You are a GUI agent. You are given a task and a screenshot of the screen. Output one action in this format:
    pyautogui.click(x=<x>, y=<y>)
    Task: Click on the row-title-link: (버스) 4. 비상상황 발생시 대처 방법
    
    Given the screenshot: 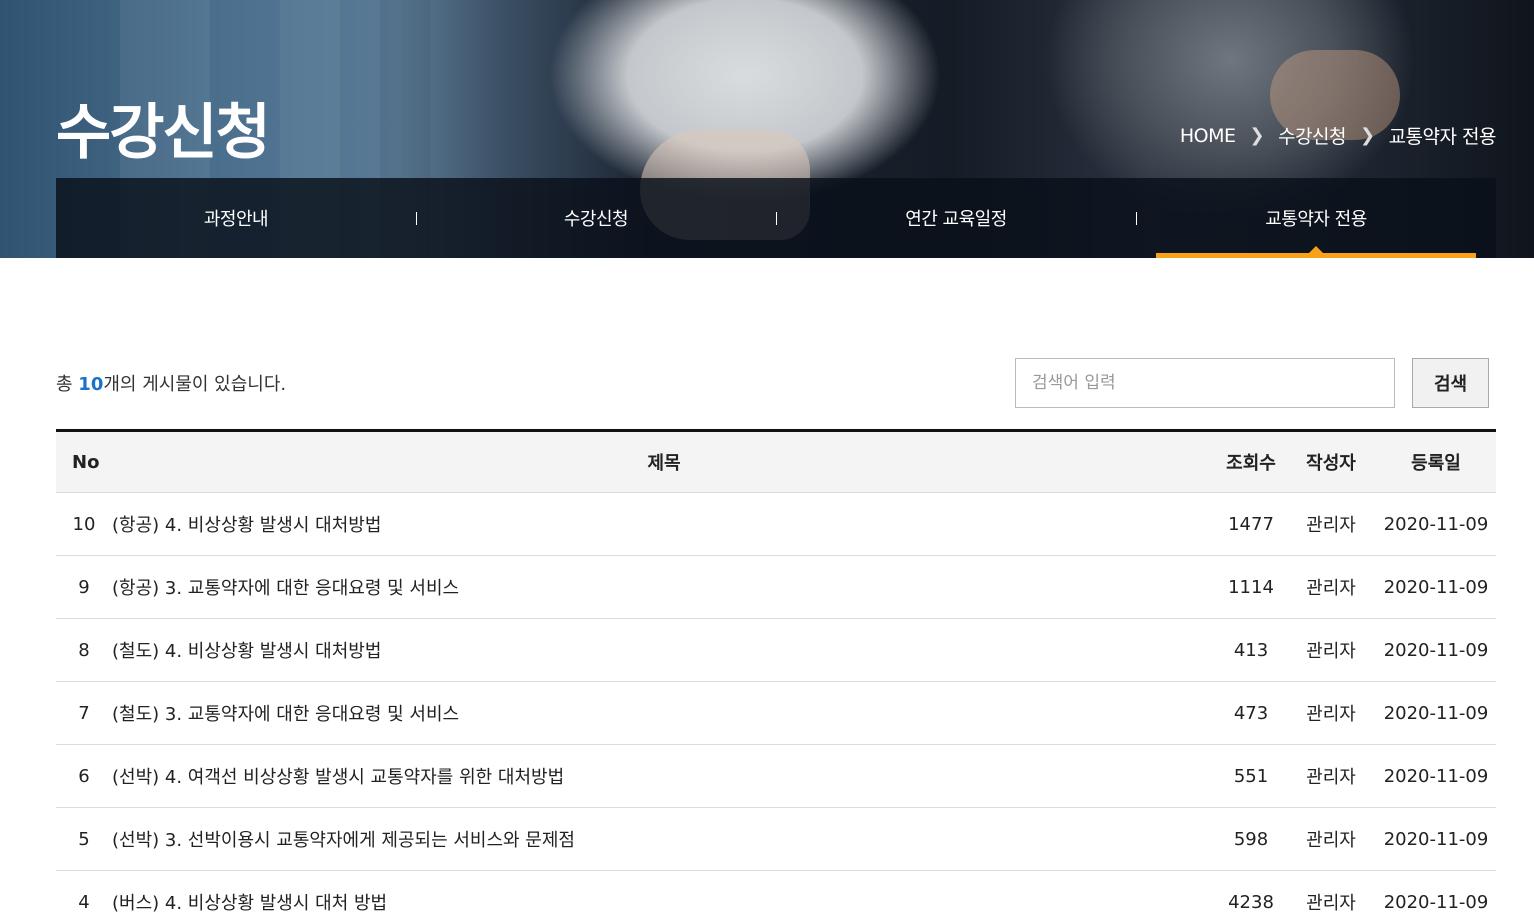 What is the action you would take?
    pyautogui.click(x=664, y=902)
    